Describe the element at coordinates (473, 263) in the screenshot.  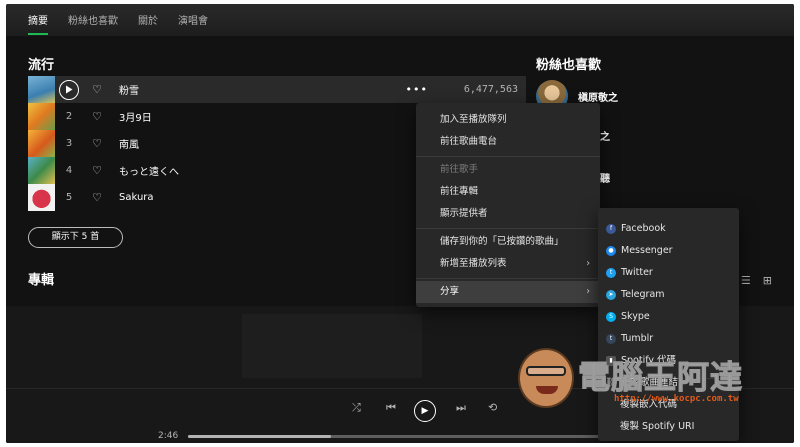
I see `menu-item-label: 新增至播放列表` at that location.